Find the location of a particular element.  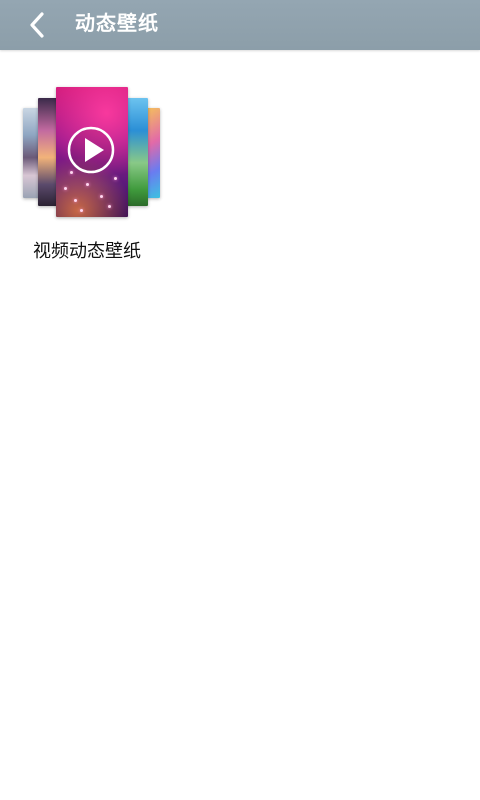

wallpaper-thumbnail-stack is located at coordinates (93, 152).